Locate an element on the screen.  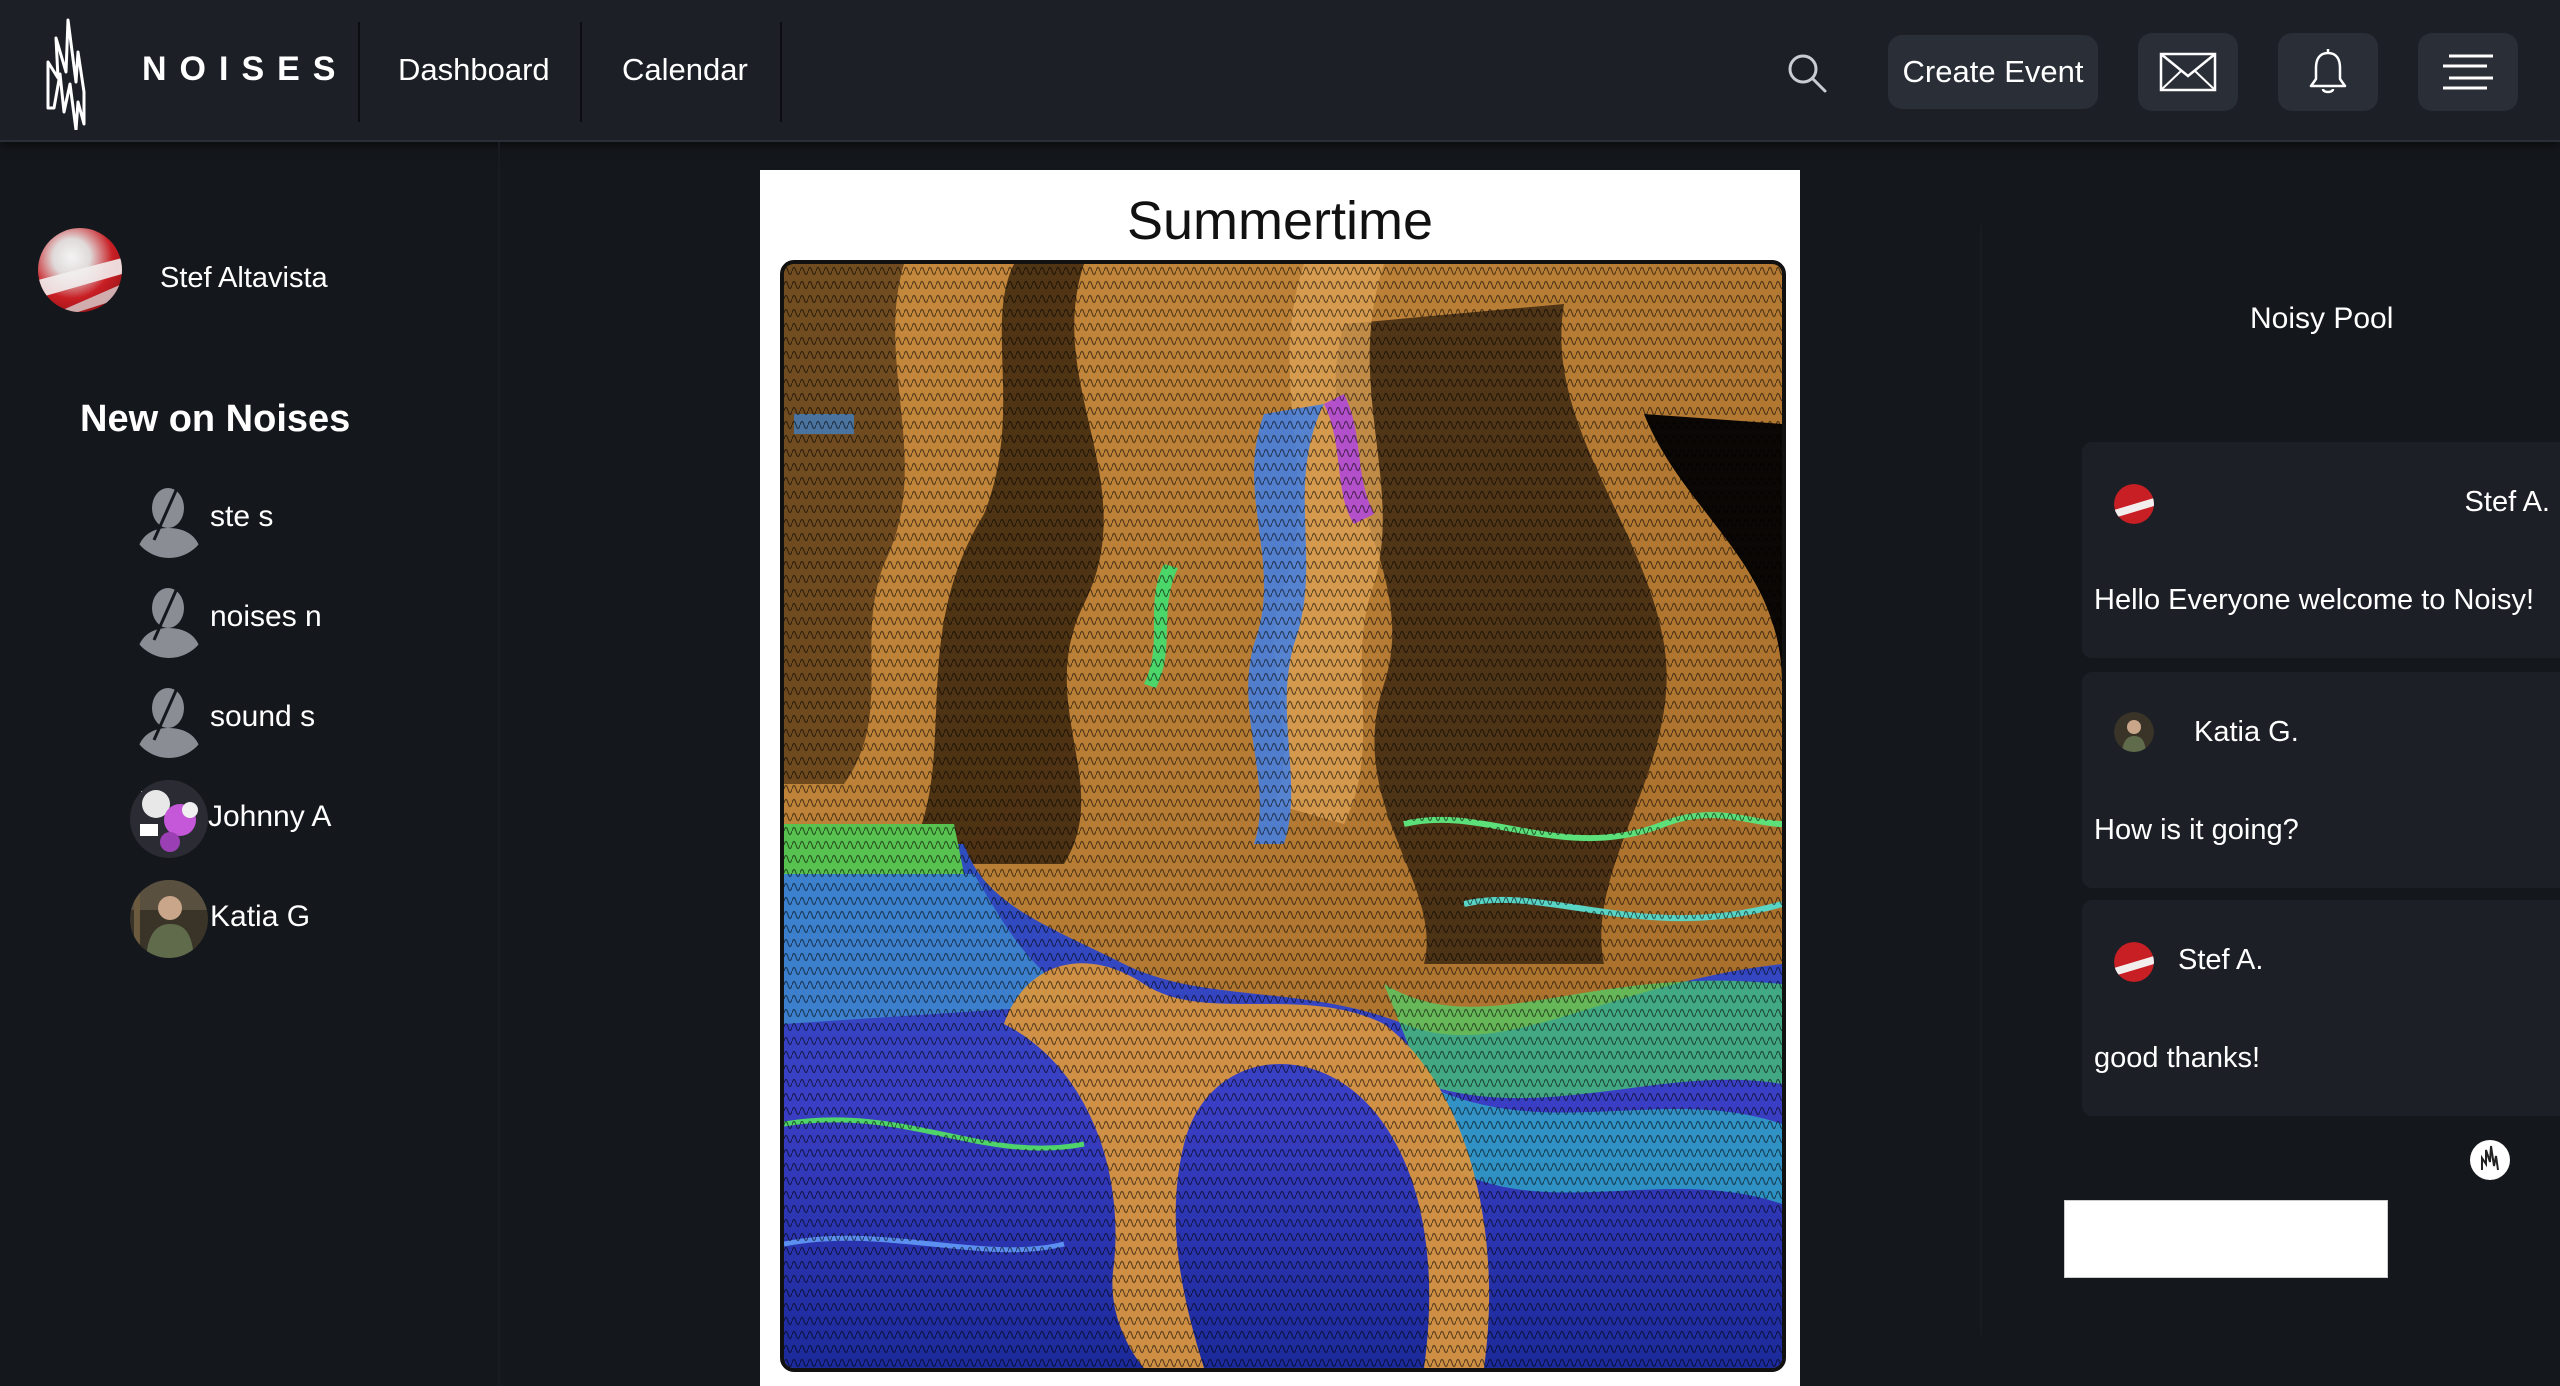
member-name: Katia G is located at coordinates (260, 916).